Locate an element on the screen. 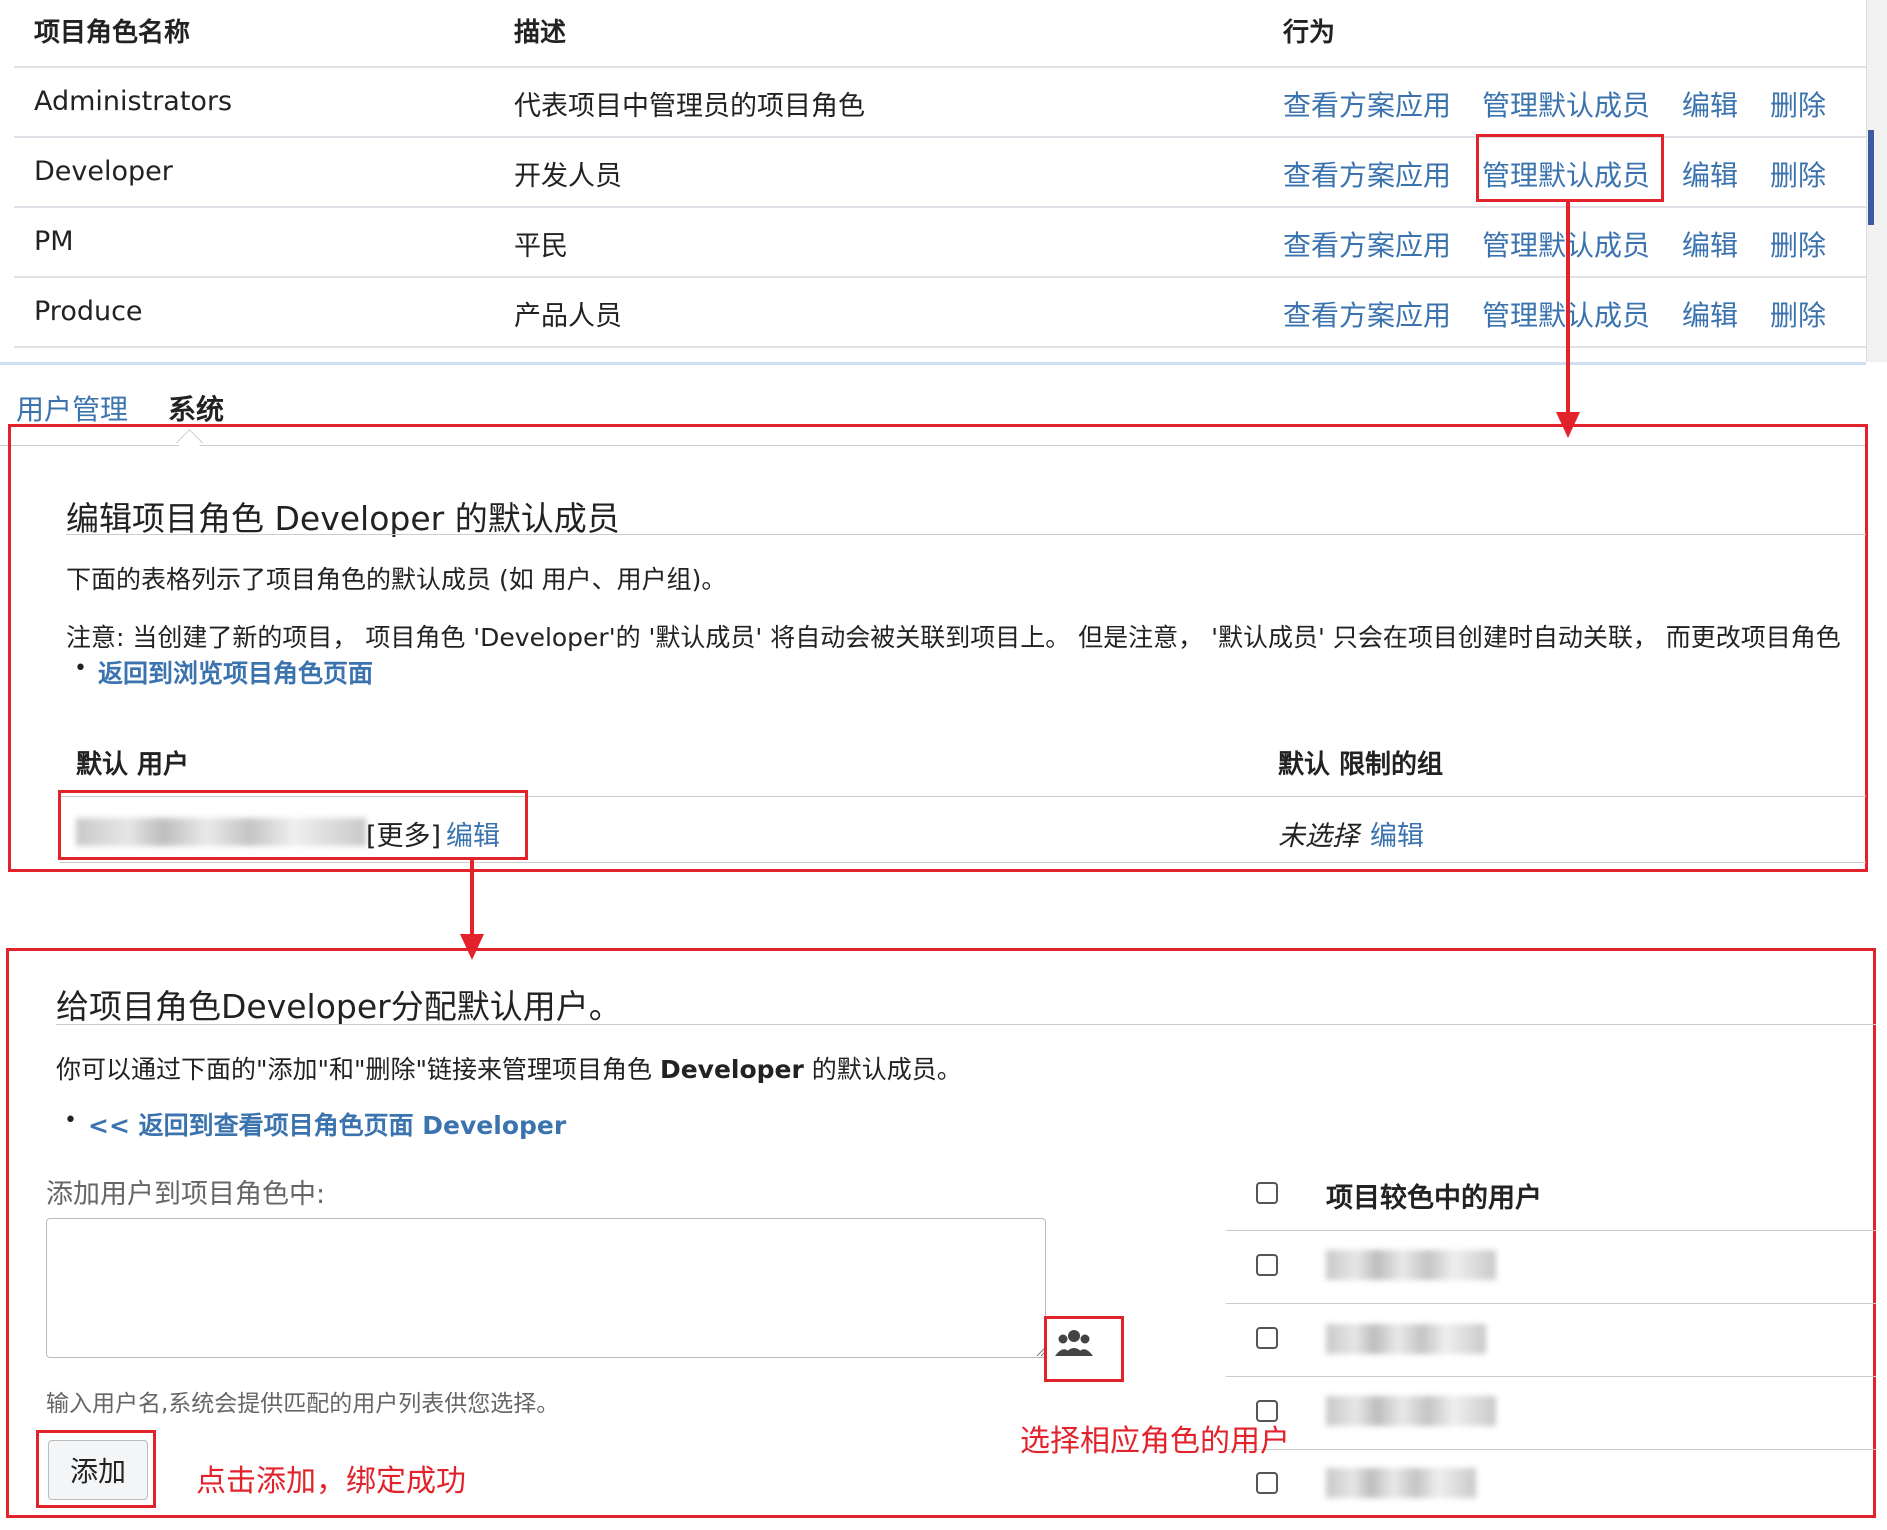 The width and height of the screenshot is (1887, 1530). assign-title: 给项目角色Developer分配默认用户。 is located at coordinates (339, 1006).